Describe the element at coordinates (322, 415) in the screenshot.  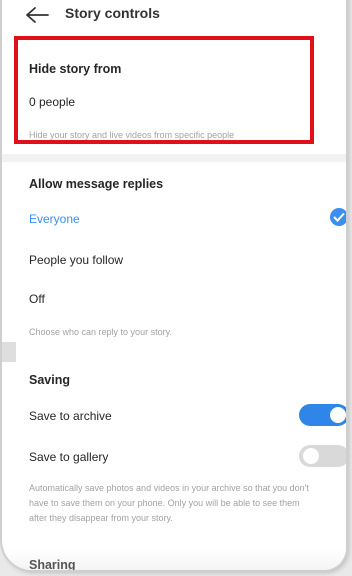
I see `save-to-archive-toggle` at that location.